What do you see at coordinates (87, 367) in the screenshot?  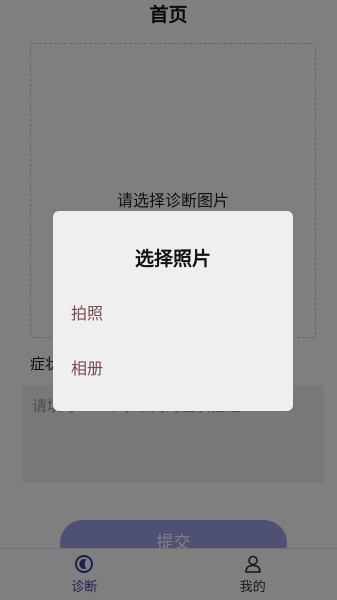 I see `album-option: 相册` at bounding box center [87, 367].